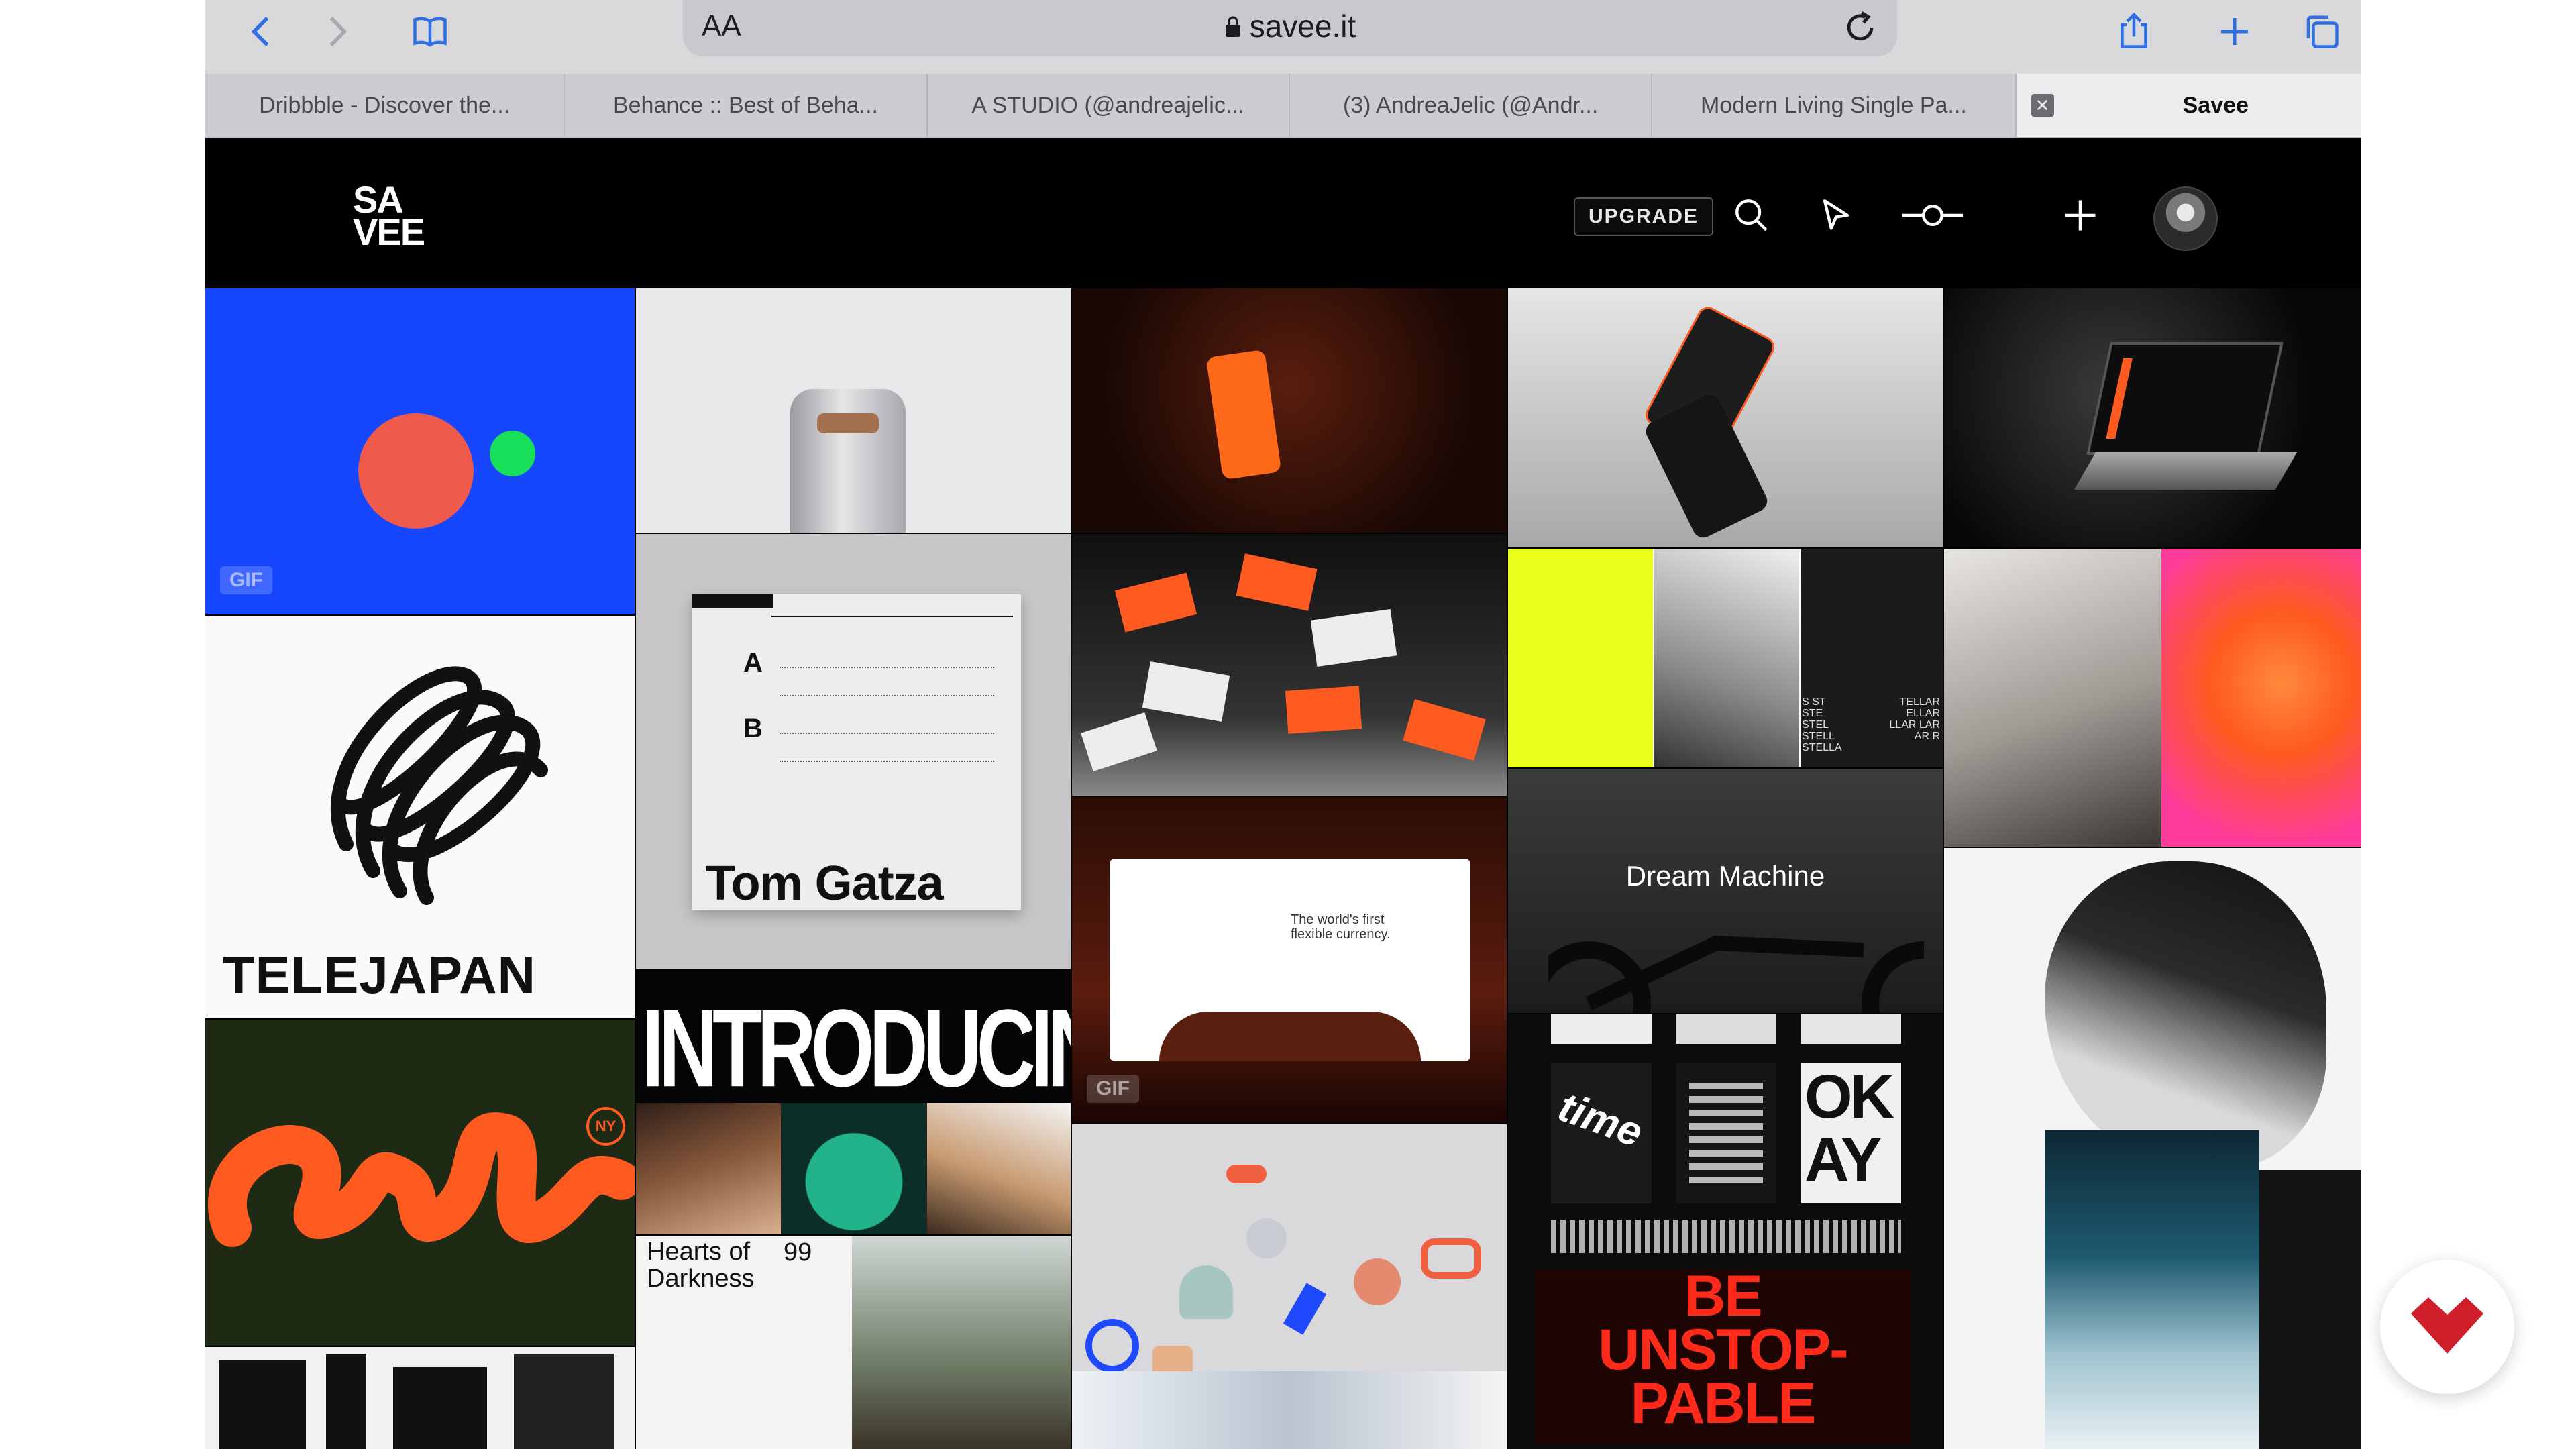 Image resolution: width=2576 pixels, height=1449 pixels. I want to click on poster-strip, so click(1726, 1236).